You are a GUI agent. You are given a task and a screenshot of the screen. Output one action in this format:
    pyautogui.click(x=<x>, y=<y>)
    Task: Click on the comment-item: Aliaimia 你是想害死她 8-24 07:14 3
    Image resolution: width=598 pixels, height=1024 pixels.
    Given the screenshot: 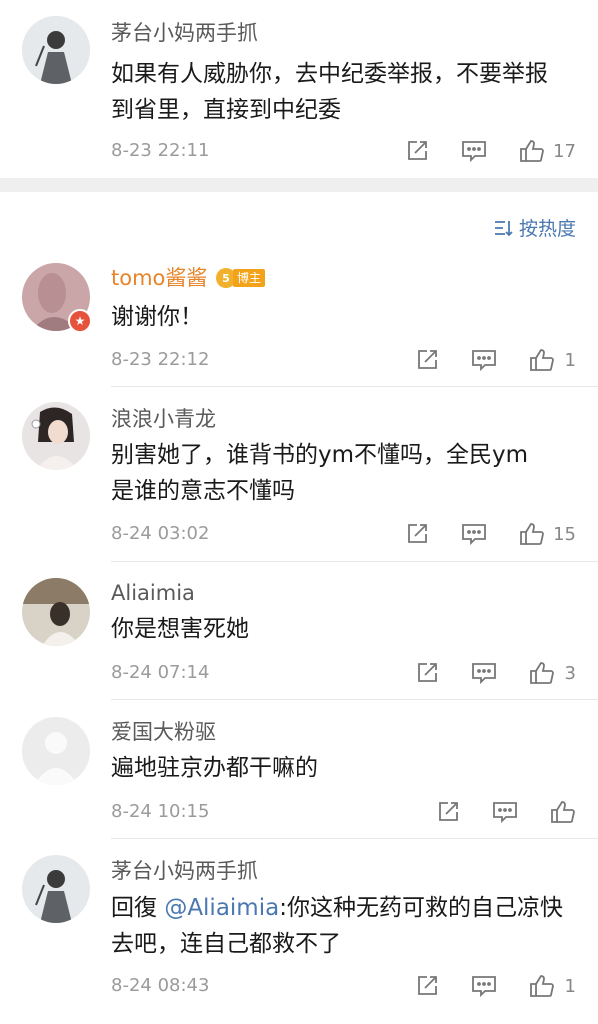 What is the action you would take?
    pyautogui.click(x=299, y=635)
    